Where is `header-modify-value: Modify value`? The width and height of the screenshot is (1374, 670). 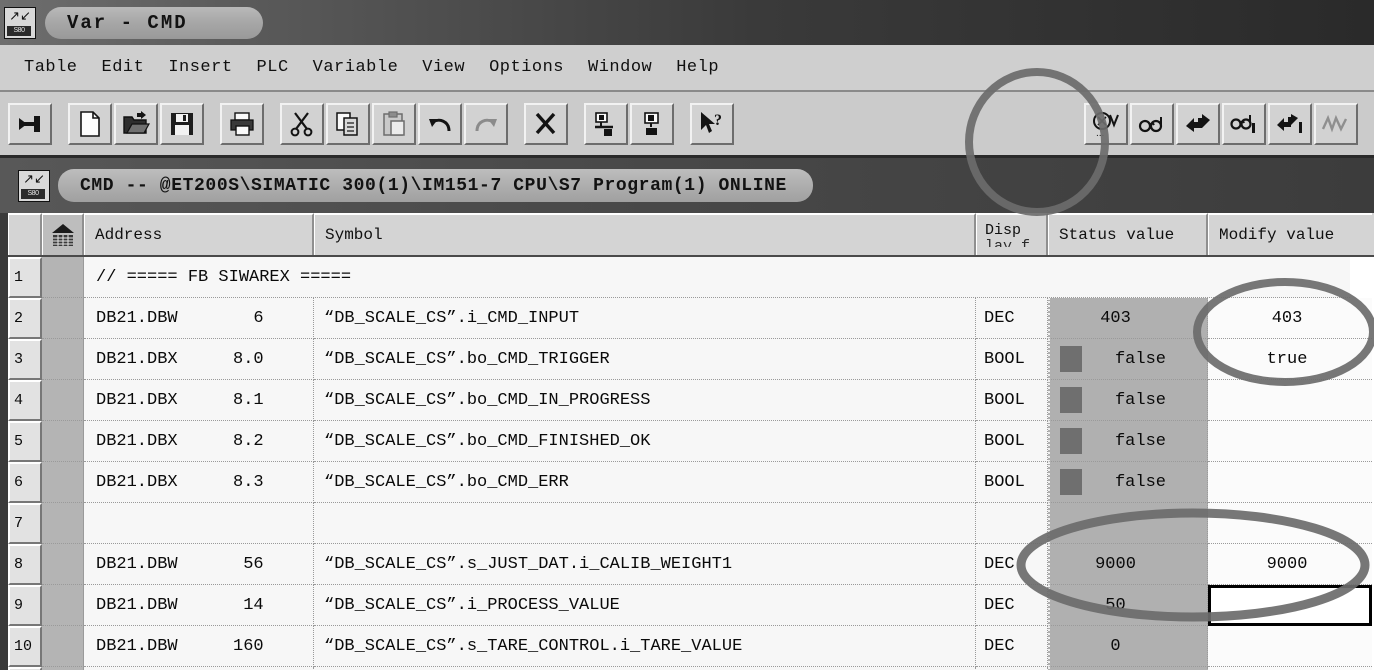 header-modify-value: Modify value is located at coordinates (1290, 234).